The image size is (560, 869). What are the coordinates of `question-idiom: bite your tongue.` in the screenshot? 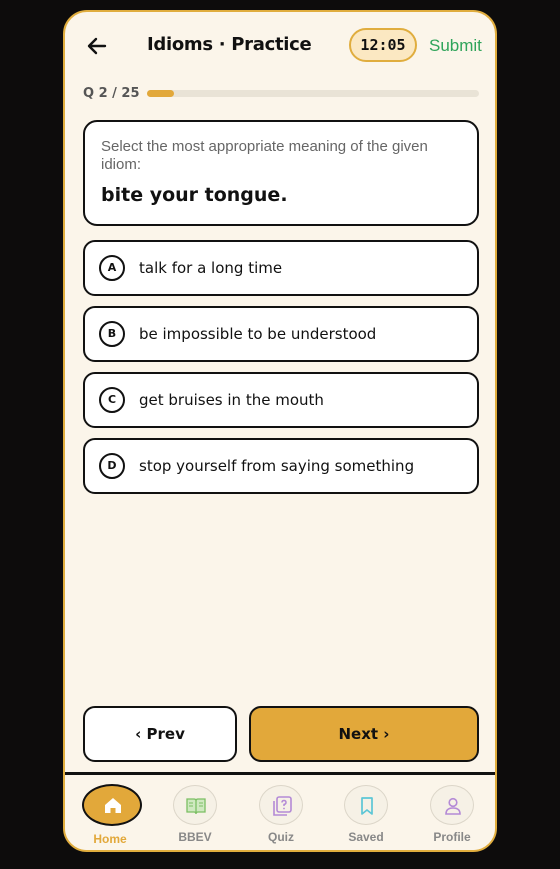 It's located at (194, 195).